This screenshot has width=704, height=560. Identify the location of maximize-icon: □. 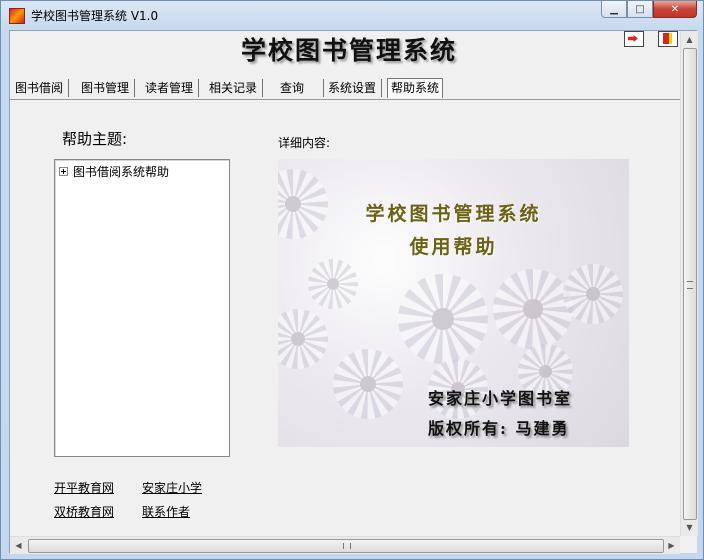
(640, 9).